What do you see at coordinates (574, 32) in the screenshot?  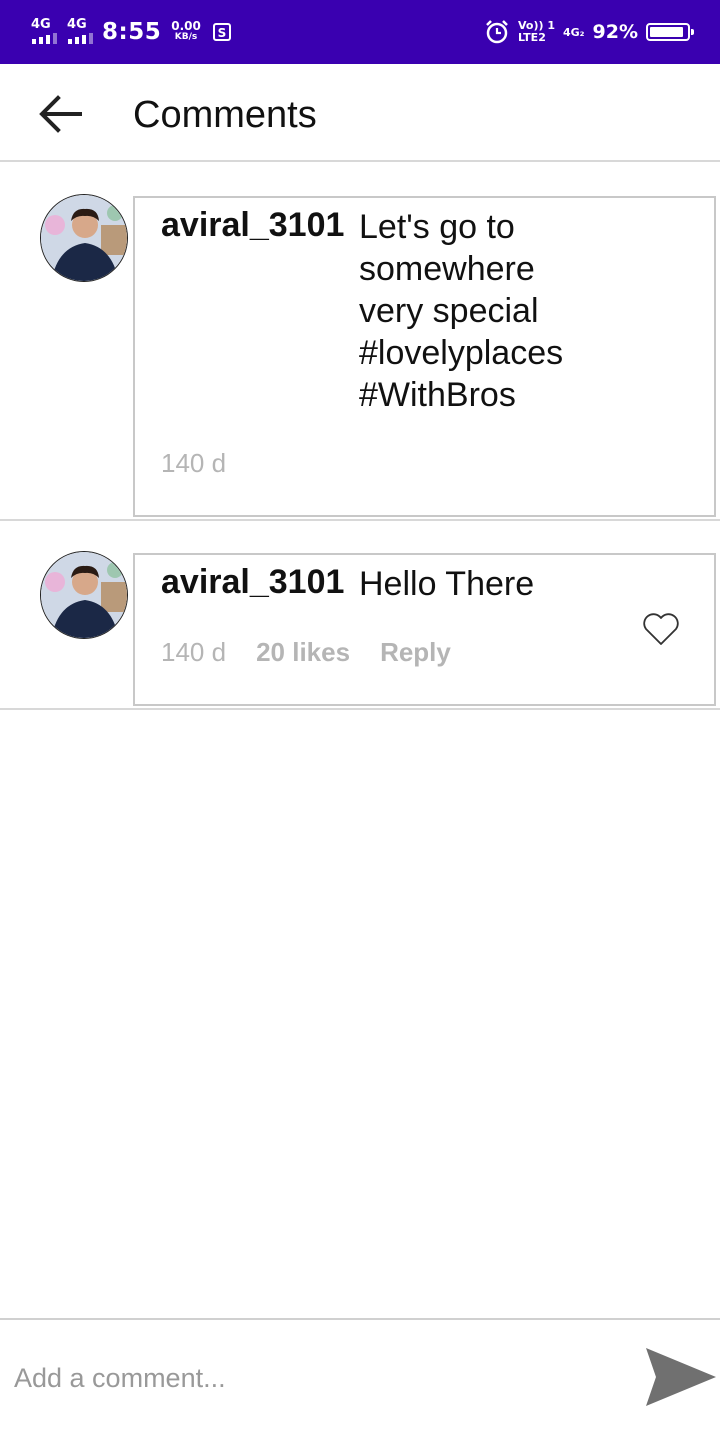 I see `network-type-label: 4G₂` at bounding box center [574, 32].